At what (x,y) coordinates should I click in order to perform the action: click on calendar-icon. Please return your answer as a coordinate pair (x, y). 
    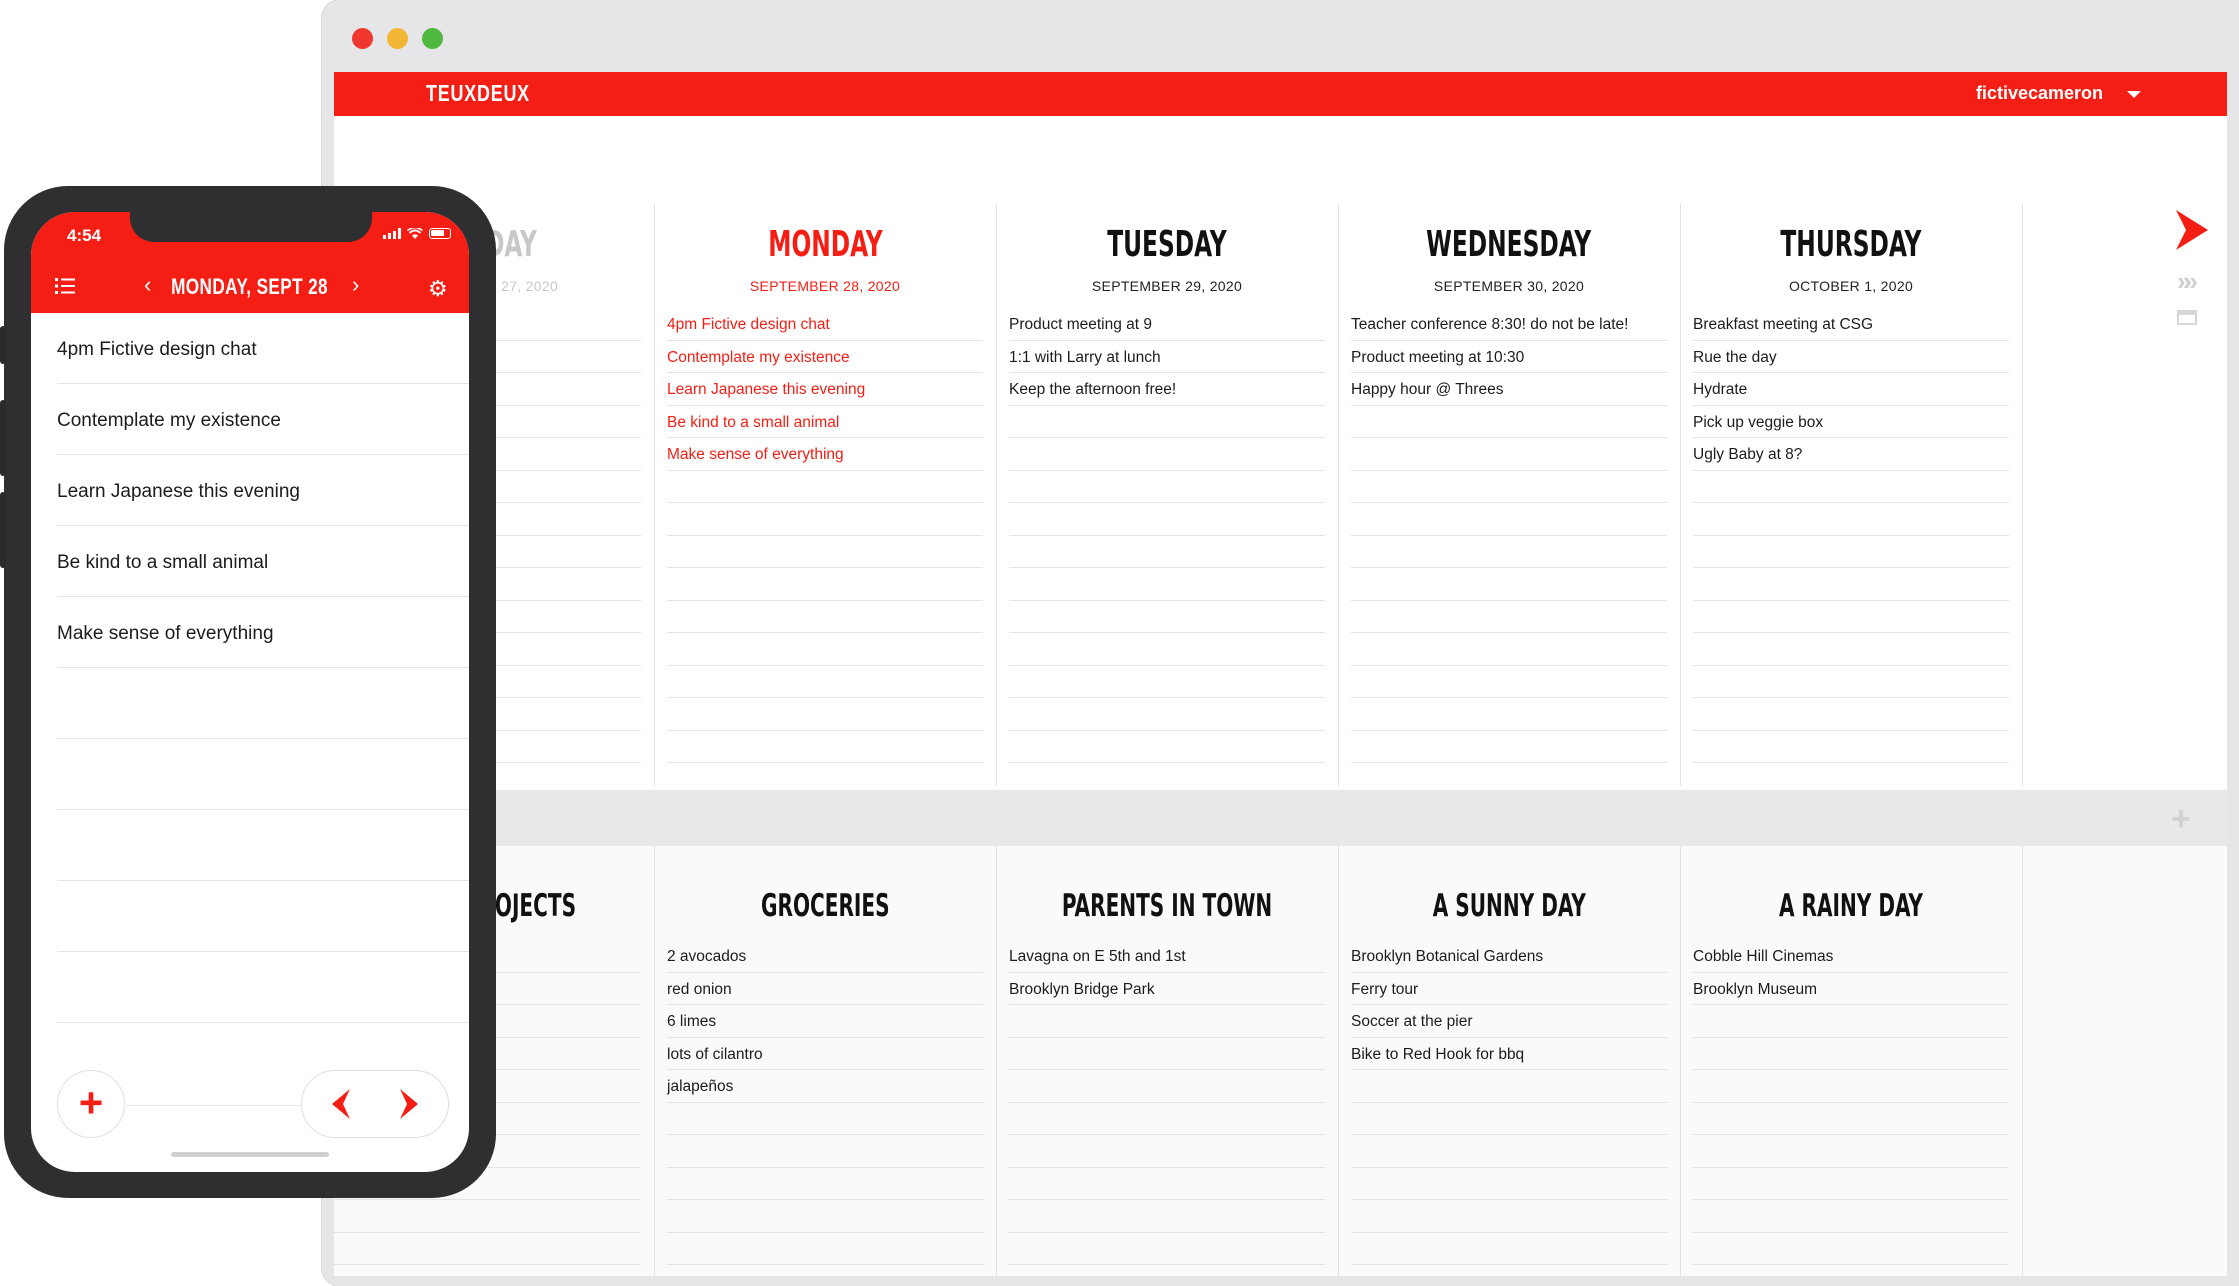
    Looking at the image, I should click on (2187, 317).